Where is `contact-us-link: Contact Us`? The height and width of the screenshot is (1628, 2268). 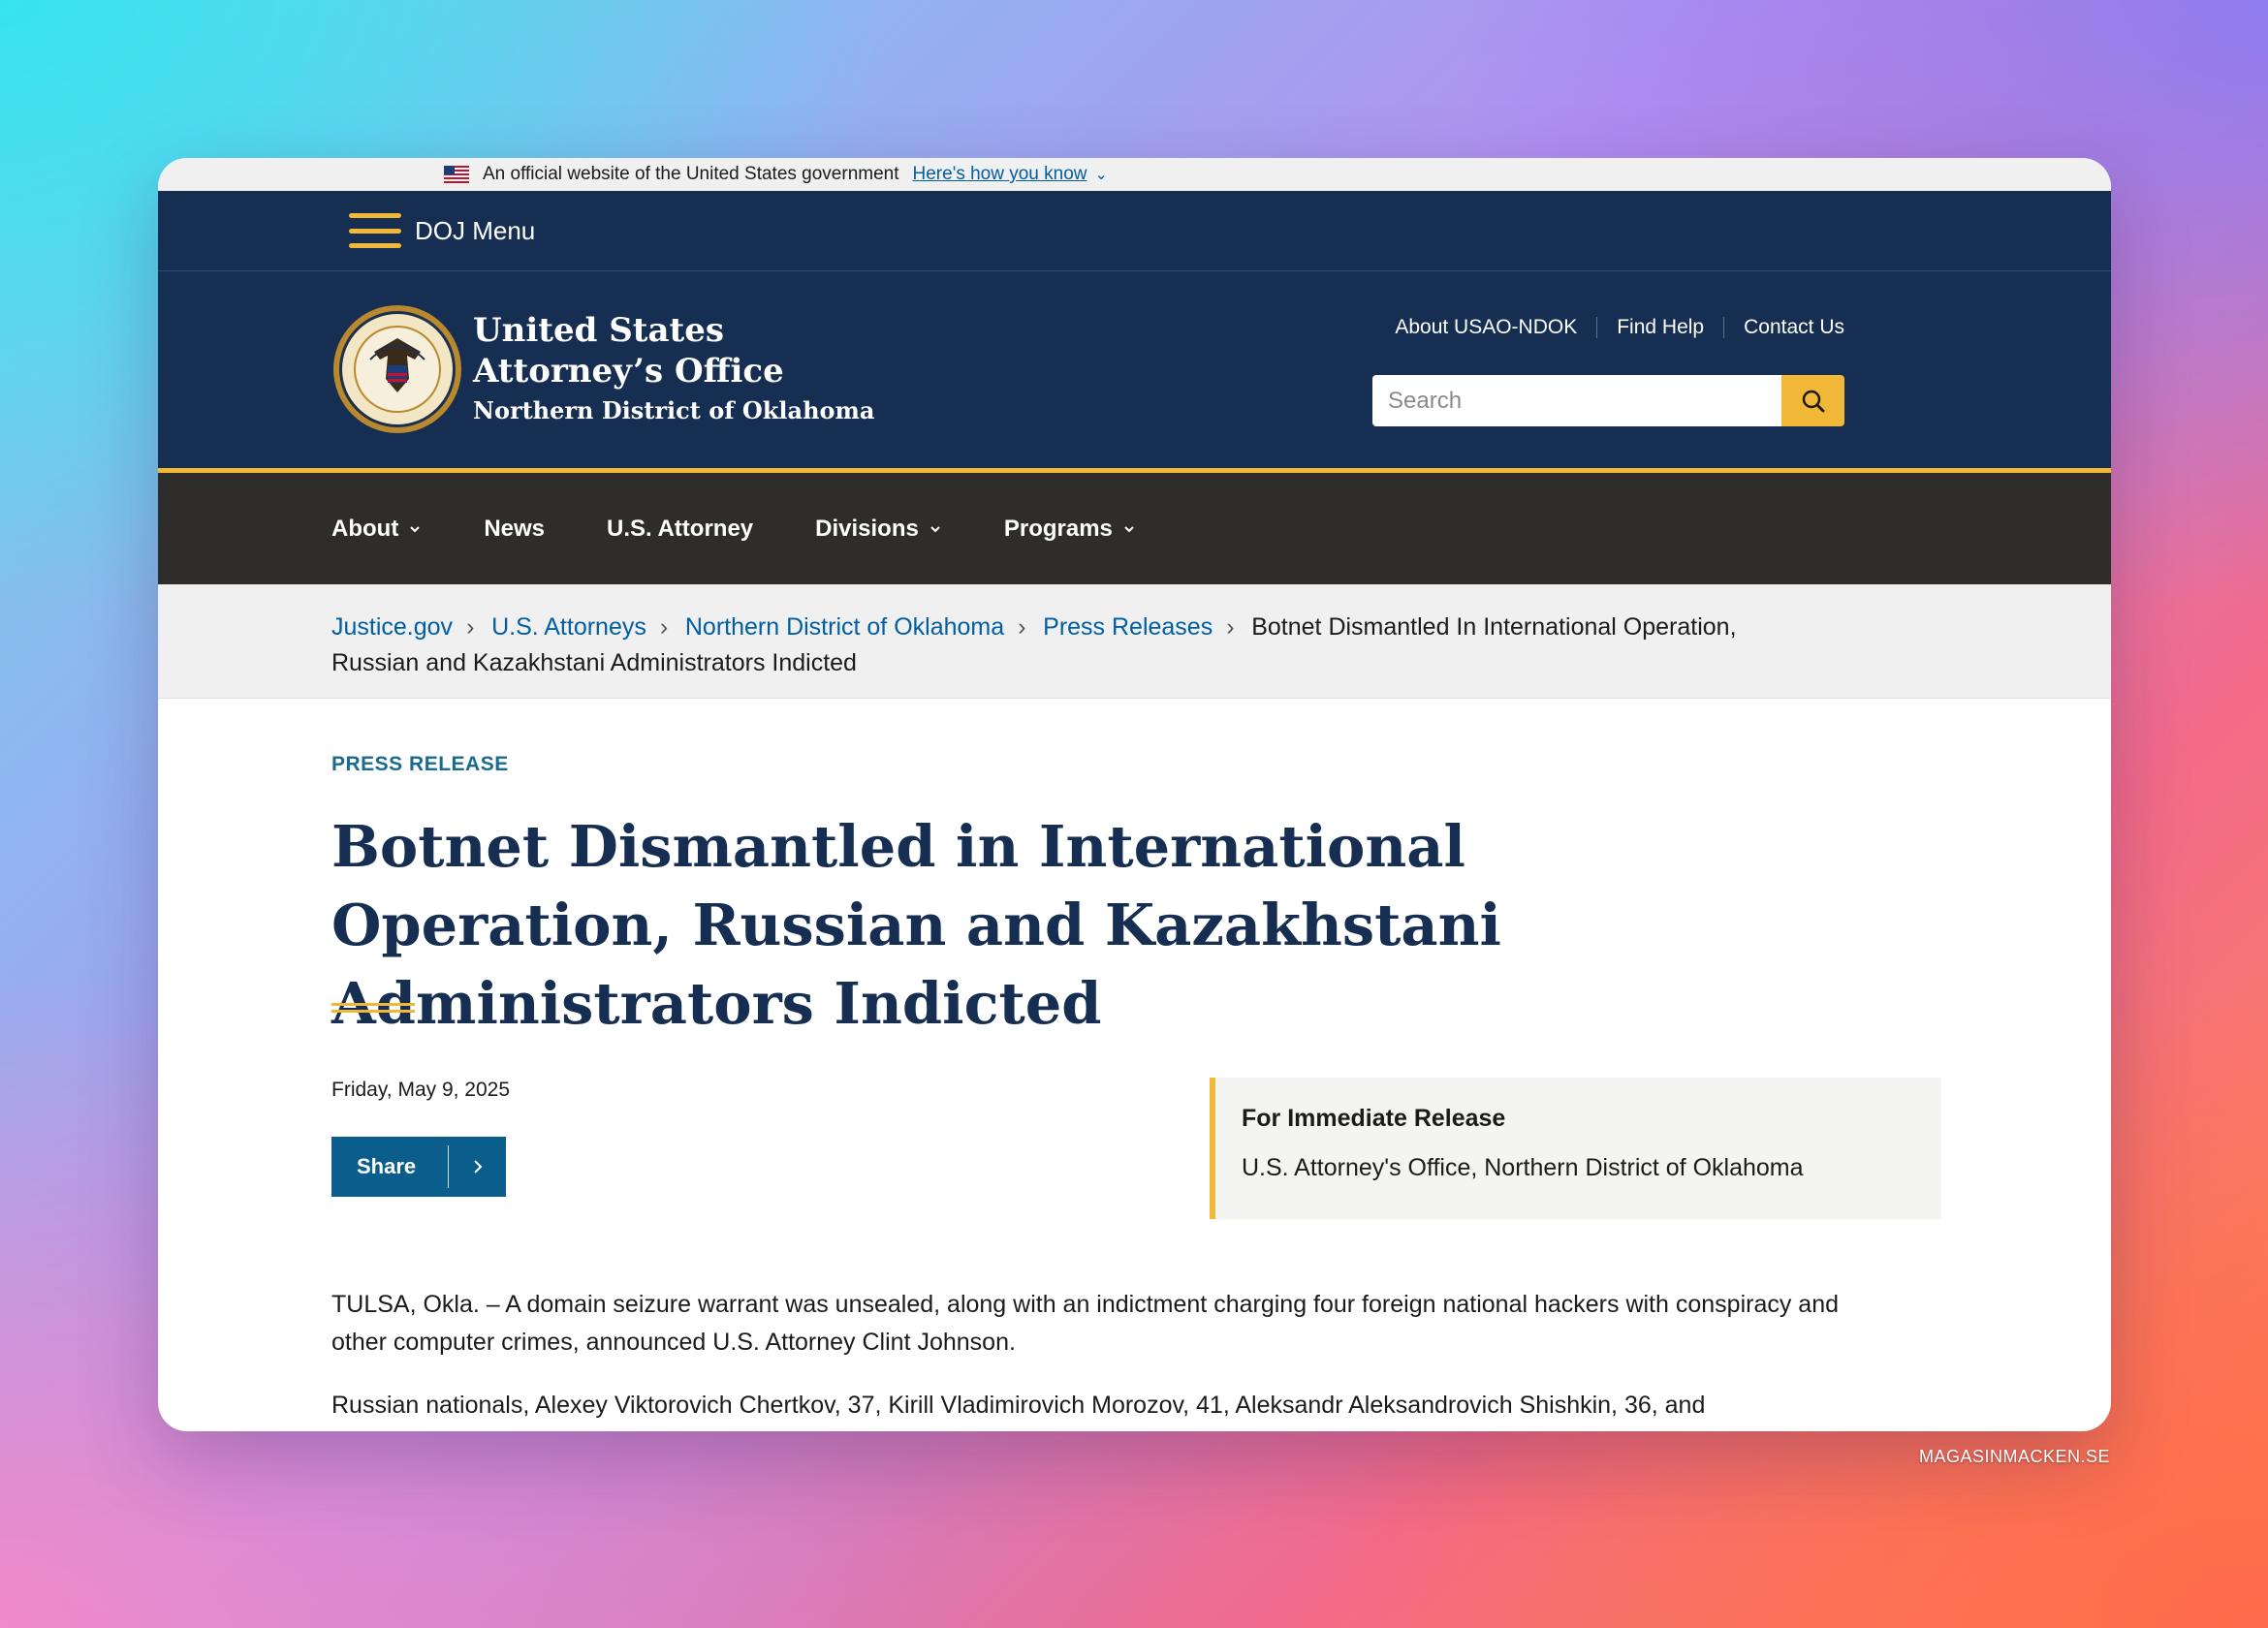 contact-us-link: Contact Us is located at coordinates (1794, 328).